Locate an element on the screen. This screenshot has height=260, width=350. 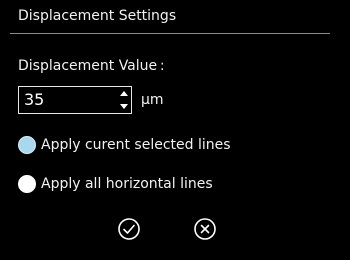
x-circle-icon is located at coordinates (205, 229).